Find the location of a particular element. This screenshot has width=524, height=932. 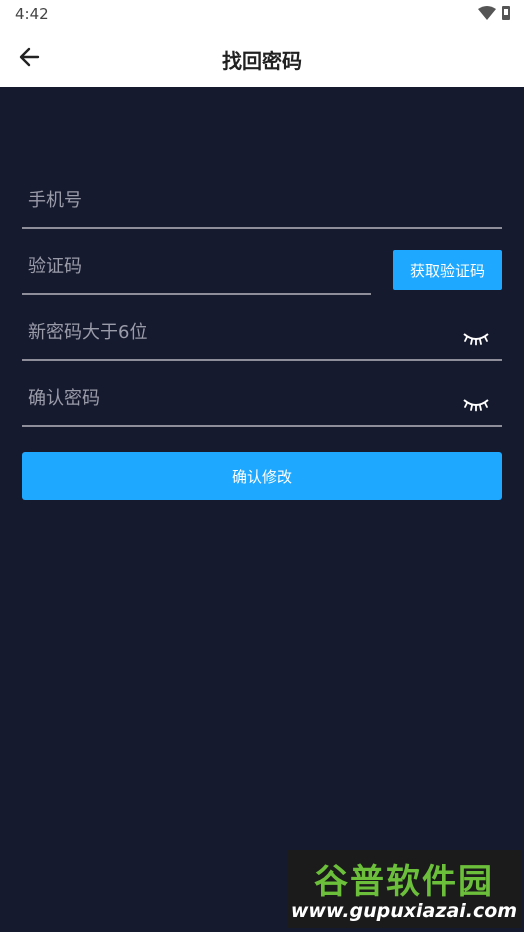

watermark-title: 谷普软件园 is located at coordinates (404, 882).